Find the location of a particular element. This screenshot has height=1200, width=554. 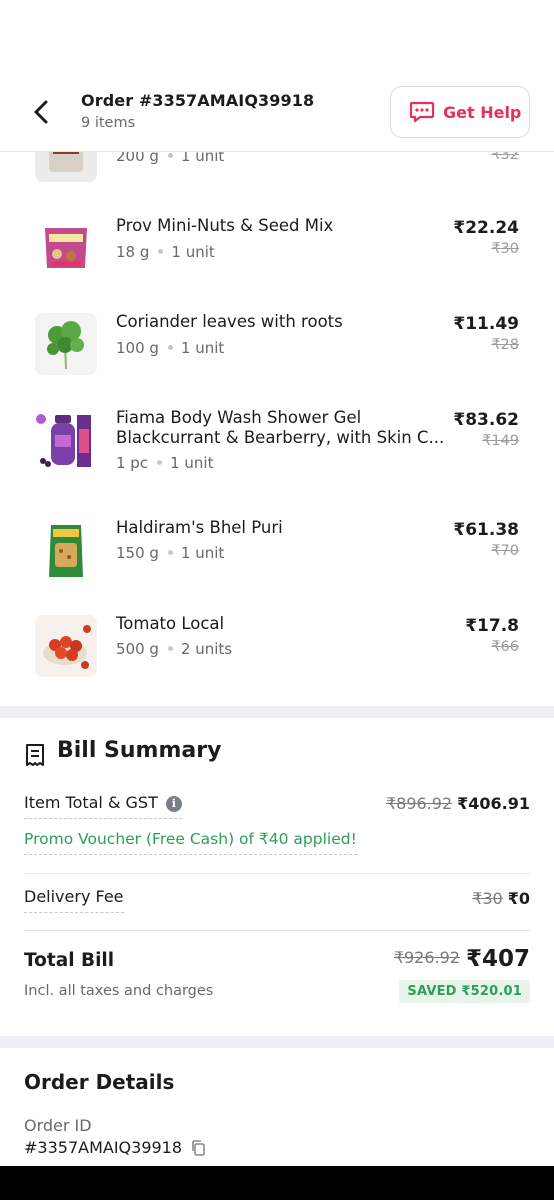

total-bill-amount: ₹926.92 ₹407 is located at coordinates (462, 959).